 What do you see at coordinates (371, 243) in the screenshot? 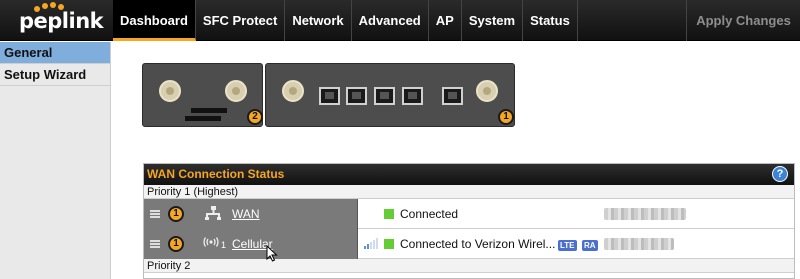
I see `signal-strength-icon` at bounding box center [371, 243].